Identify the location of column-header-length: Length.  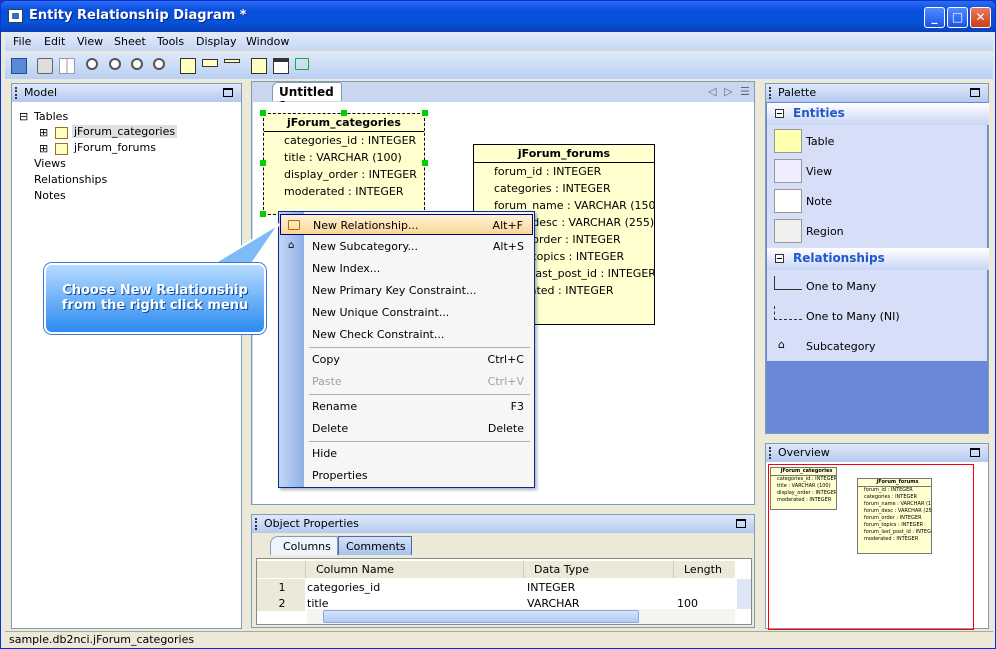
(704, 569).